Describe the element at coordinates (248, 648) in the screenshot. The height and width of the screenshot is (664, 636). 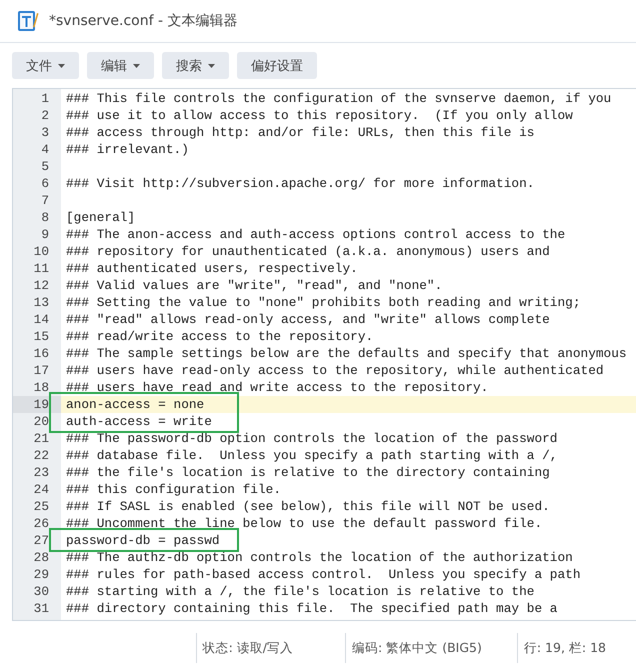
I see `status-text: 状态: 读取/写入` at that location.